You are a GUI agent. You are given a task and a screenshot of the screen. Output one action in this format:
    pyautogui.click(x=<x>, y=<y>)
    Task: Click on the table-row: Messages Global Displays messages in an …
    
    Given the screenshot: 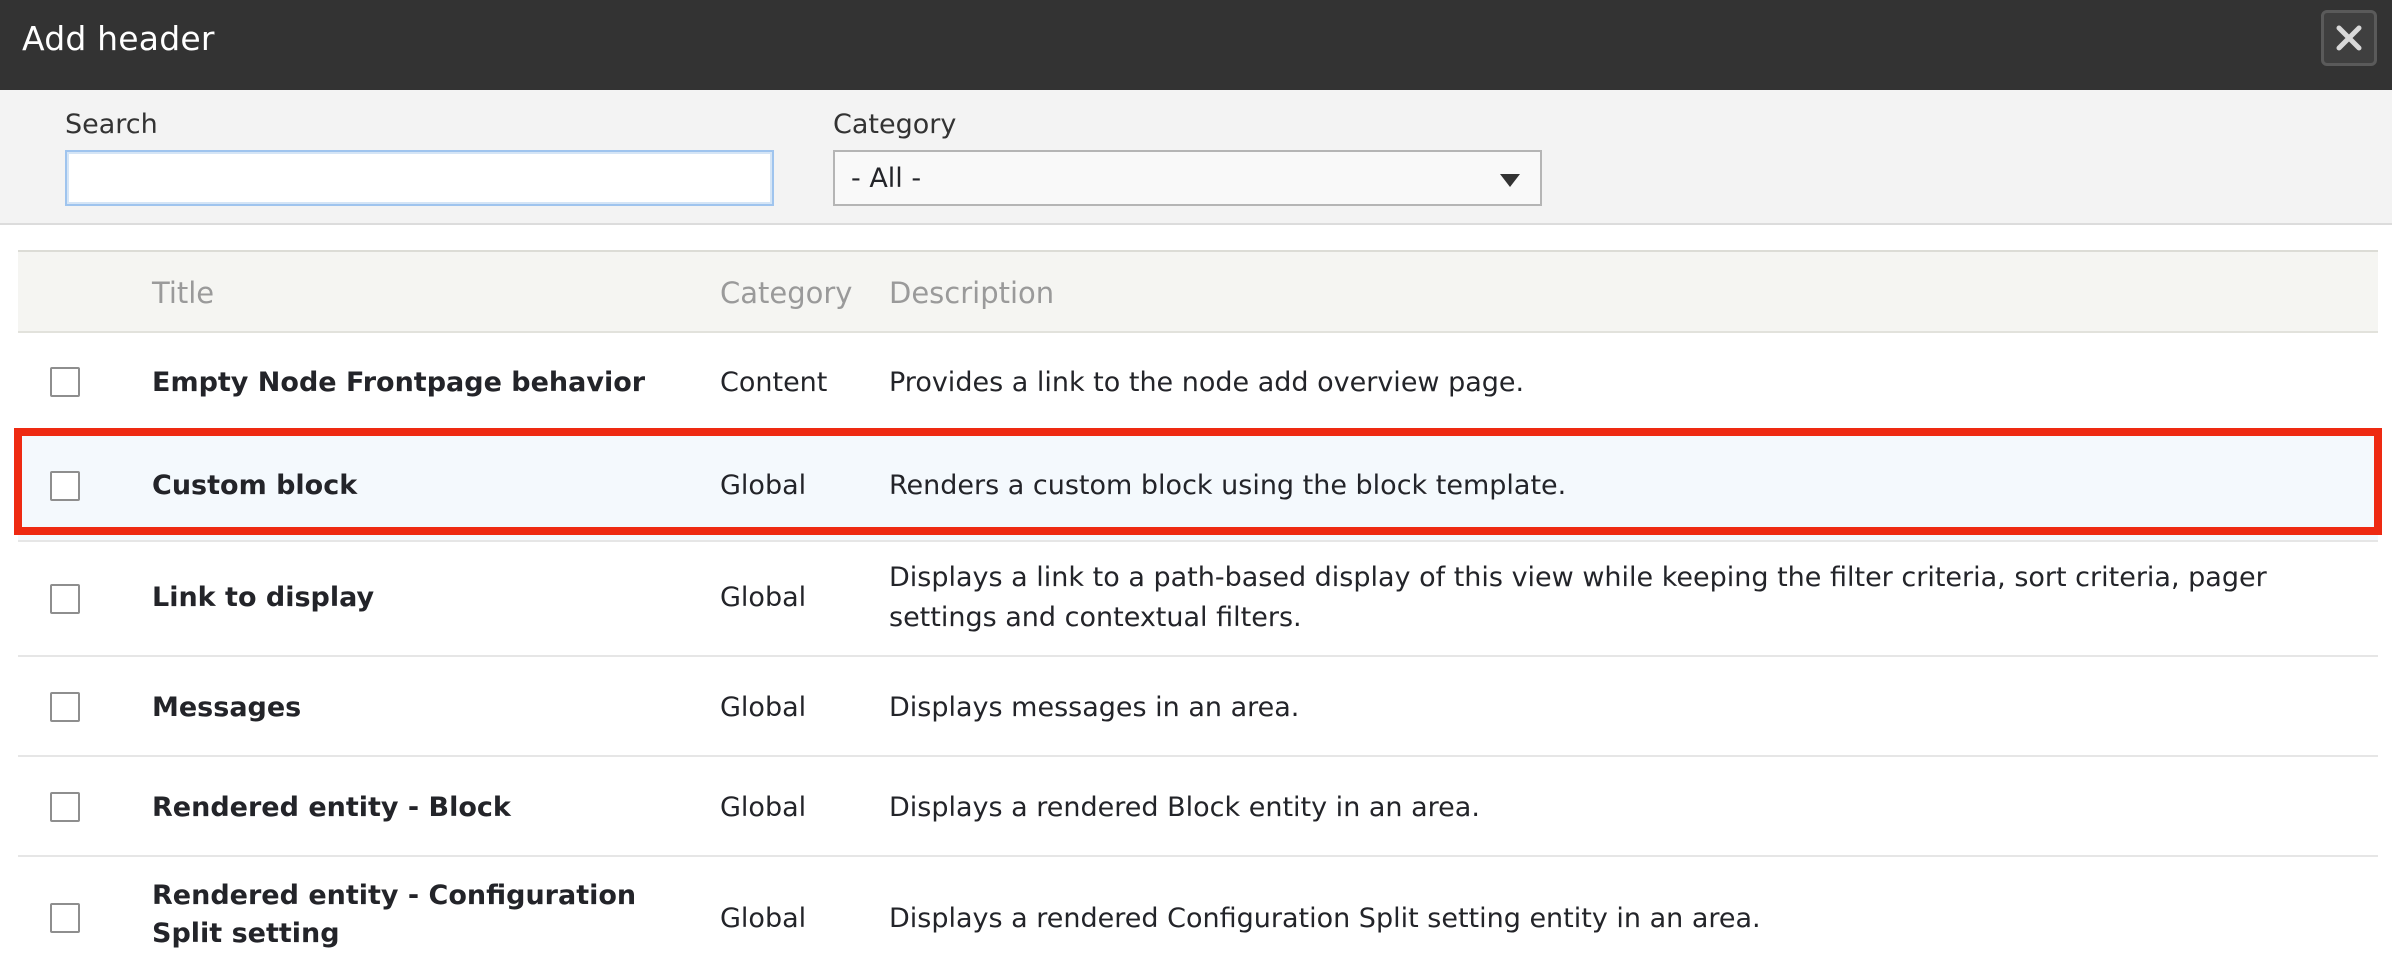 What is the action you would take?
    pyautogui.click(x=1198, y=707)
    